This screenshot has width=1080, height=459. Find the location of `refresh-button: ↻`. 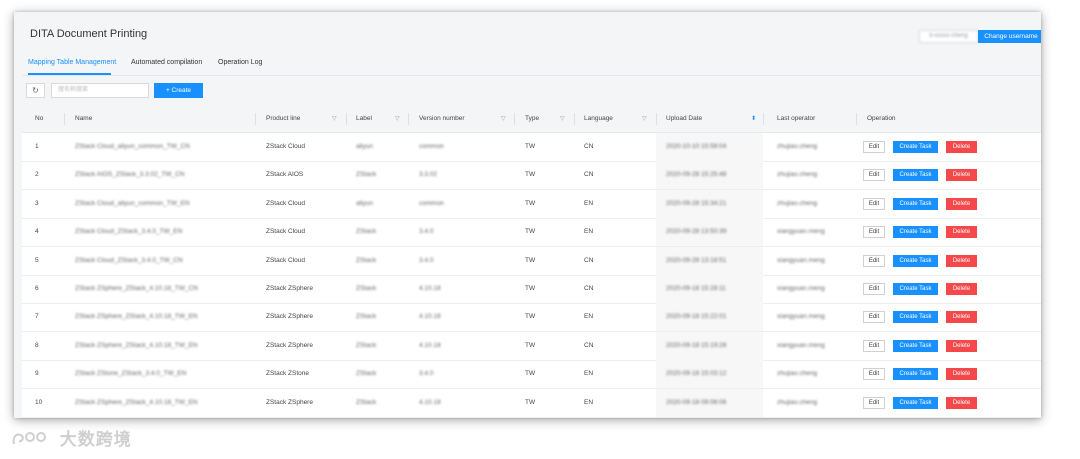

refresh-button: ↻ is located at coordinates (35, 90).